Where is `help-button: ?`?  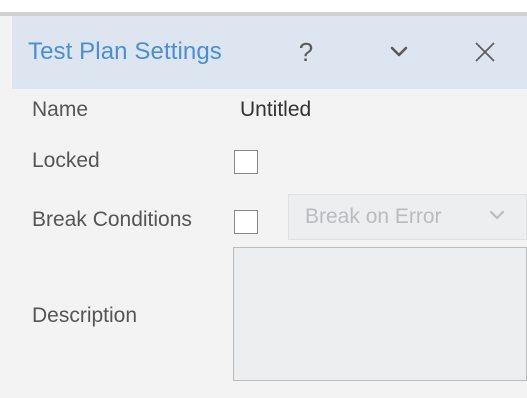 help-button: ? is located at coordinates (306, 52).